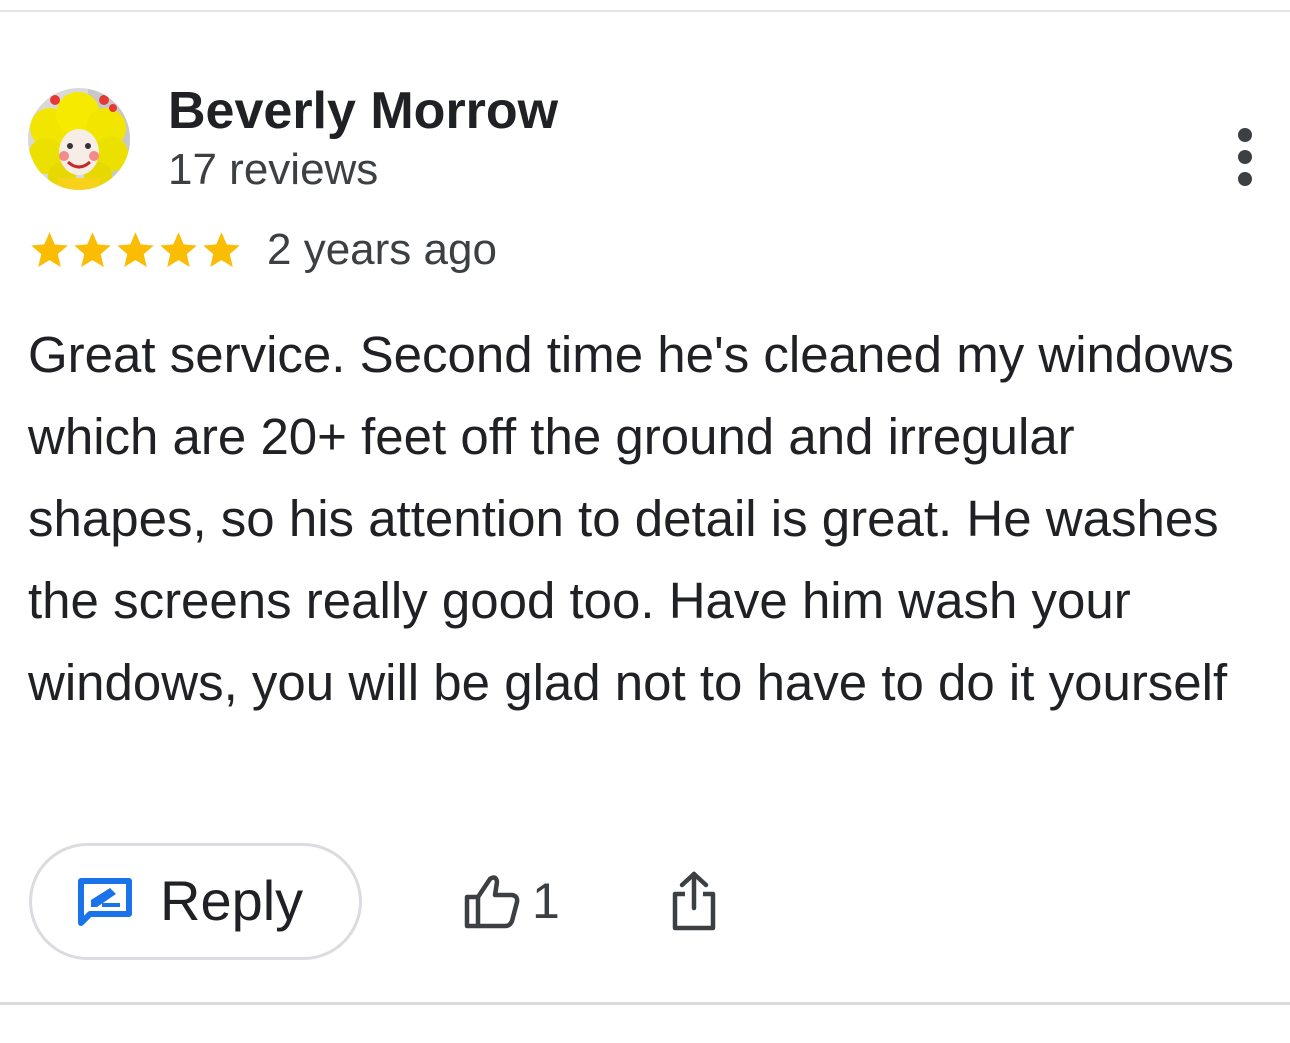 Image resolution: width=1290 pixels, height=1043 pixels. What do you see at coordinates (273, 170) in the screenshot?
I see `author-review-count: 17 reviews` at bounding box center [273, 170].